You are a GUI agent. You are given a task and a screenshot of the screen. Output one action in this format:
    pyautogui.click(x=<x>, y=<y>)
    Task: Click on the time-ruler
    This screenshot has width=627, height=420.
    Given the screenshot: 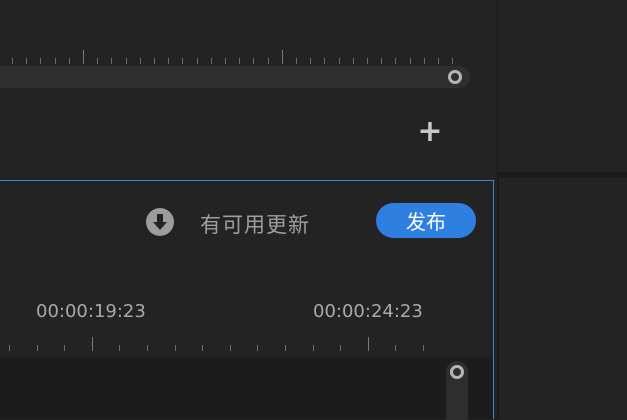 What is the action you would take?
    pyautogui.click(x=235, y=53)
    